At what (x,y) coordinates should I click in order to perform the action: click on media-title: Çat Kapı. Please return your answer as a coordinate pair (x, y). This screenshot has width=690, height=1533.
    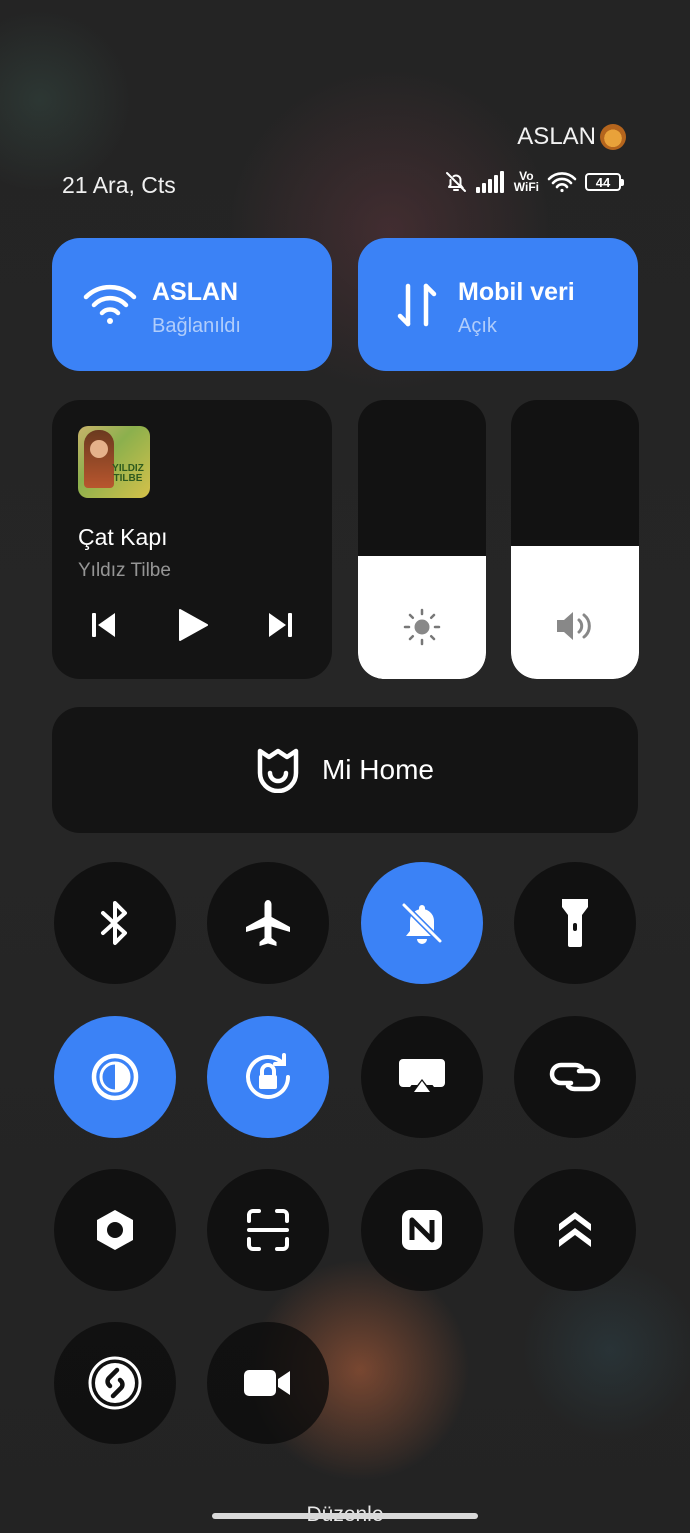
    Looking at the image, I should click on (123, 537).